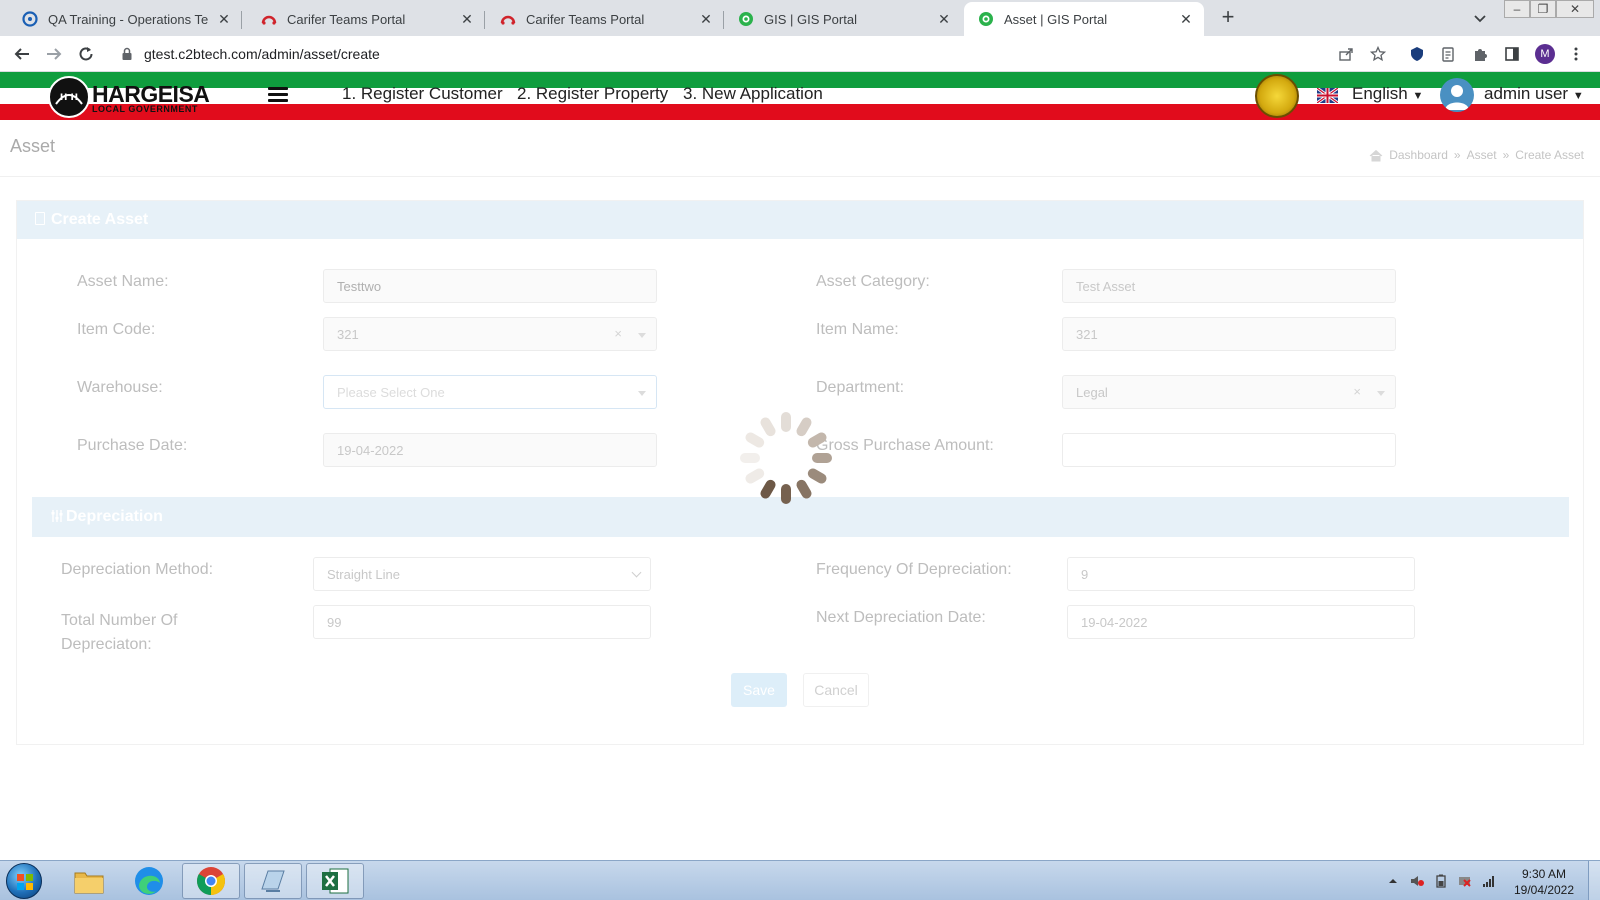 The height and width of the screenshot is (900, 1600). Describe the element at coordinates (1517, 9) in the screenshot. I see `minimize-button: –` at that location.